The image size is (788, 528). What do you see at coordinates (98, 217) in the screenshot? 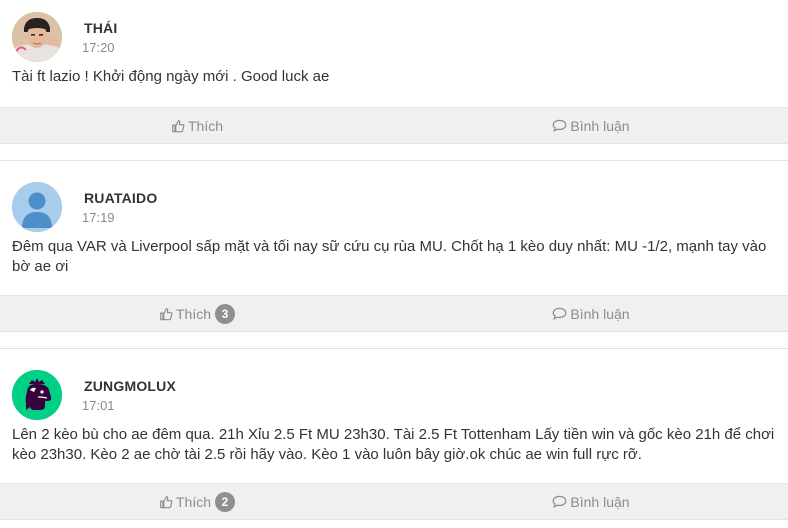
I see `post-time: 17:19` at bounding box center [98, 217].